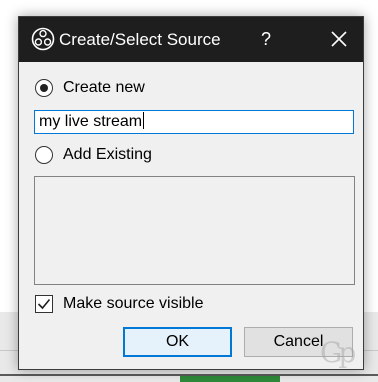 Image resolution: width=378 pixels, height=382 pixels. I want to click on checkmark-icon, so click(44, 304).